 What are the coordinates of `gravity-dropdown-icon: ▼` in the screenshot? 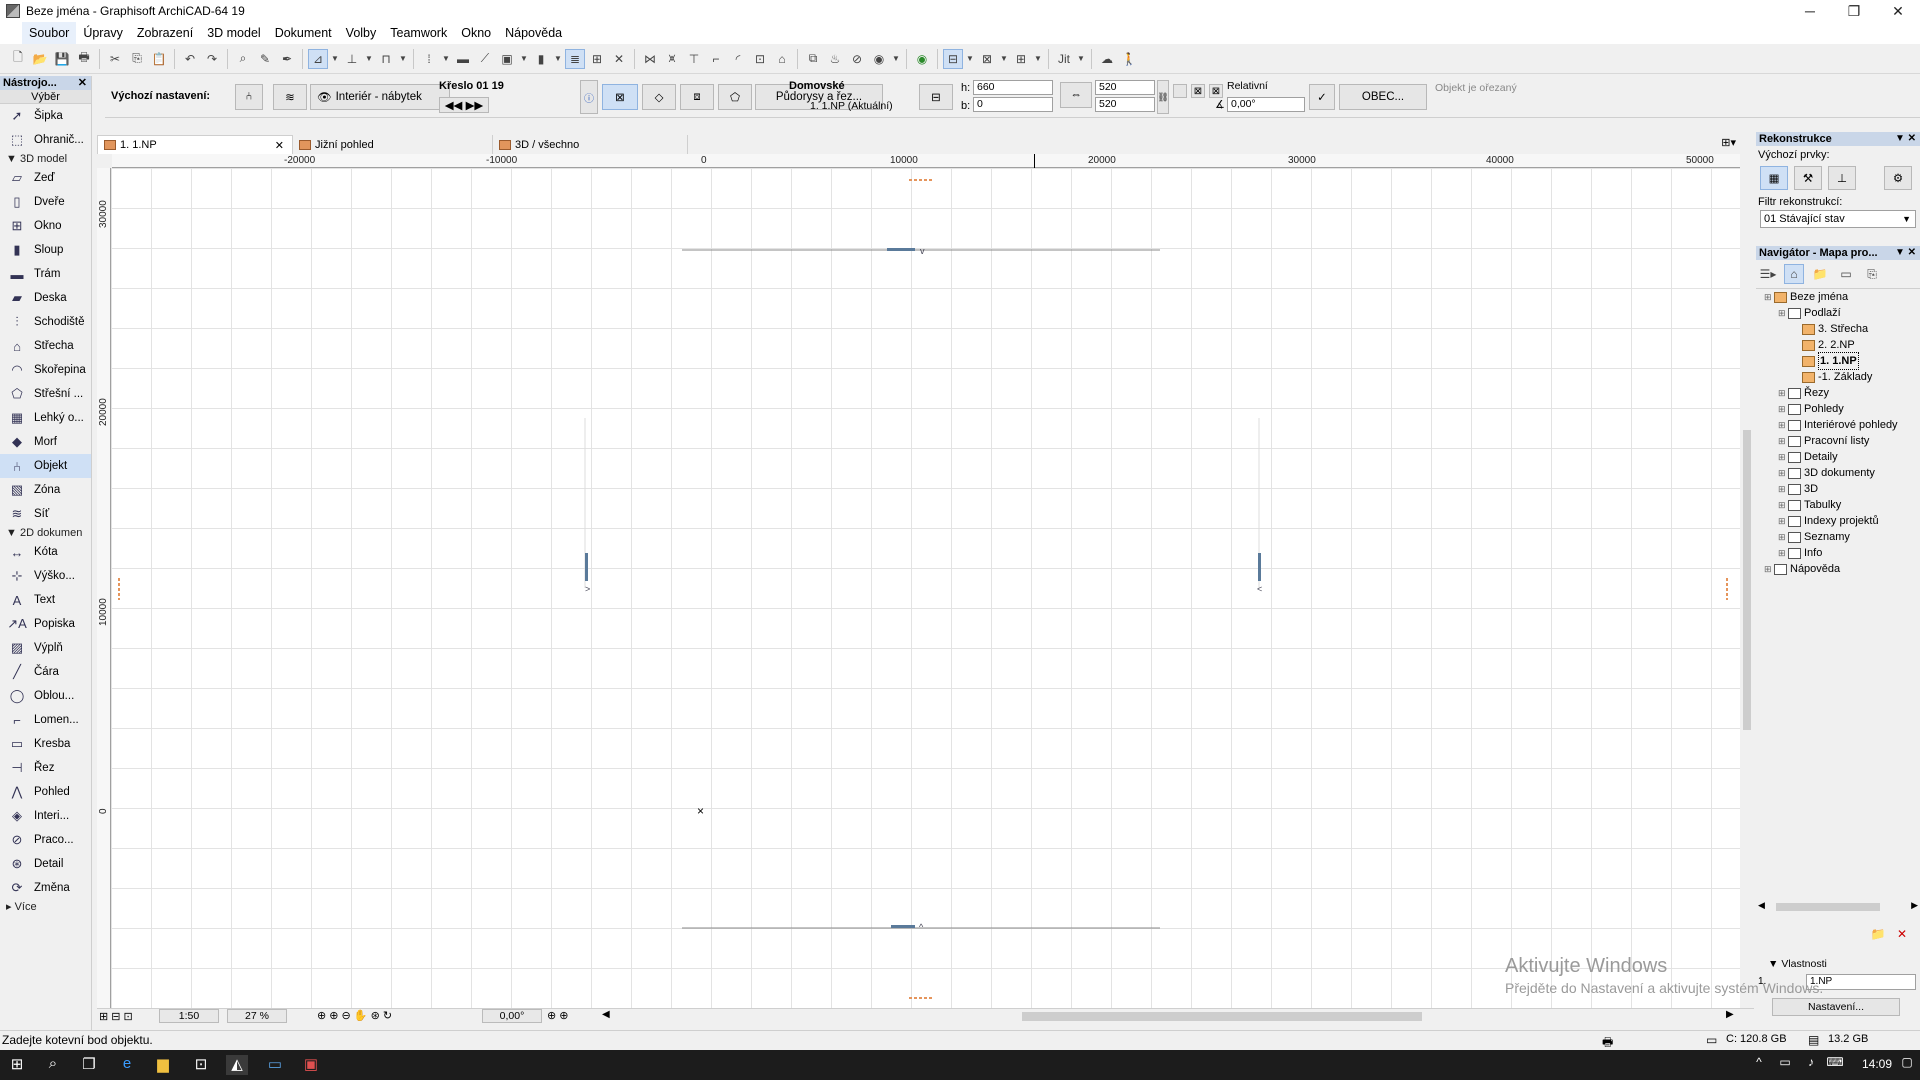 It's located at (403, 59).